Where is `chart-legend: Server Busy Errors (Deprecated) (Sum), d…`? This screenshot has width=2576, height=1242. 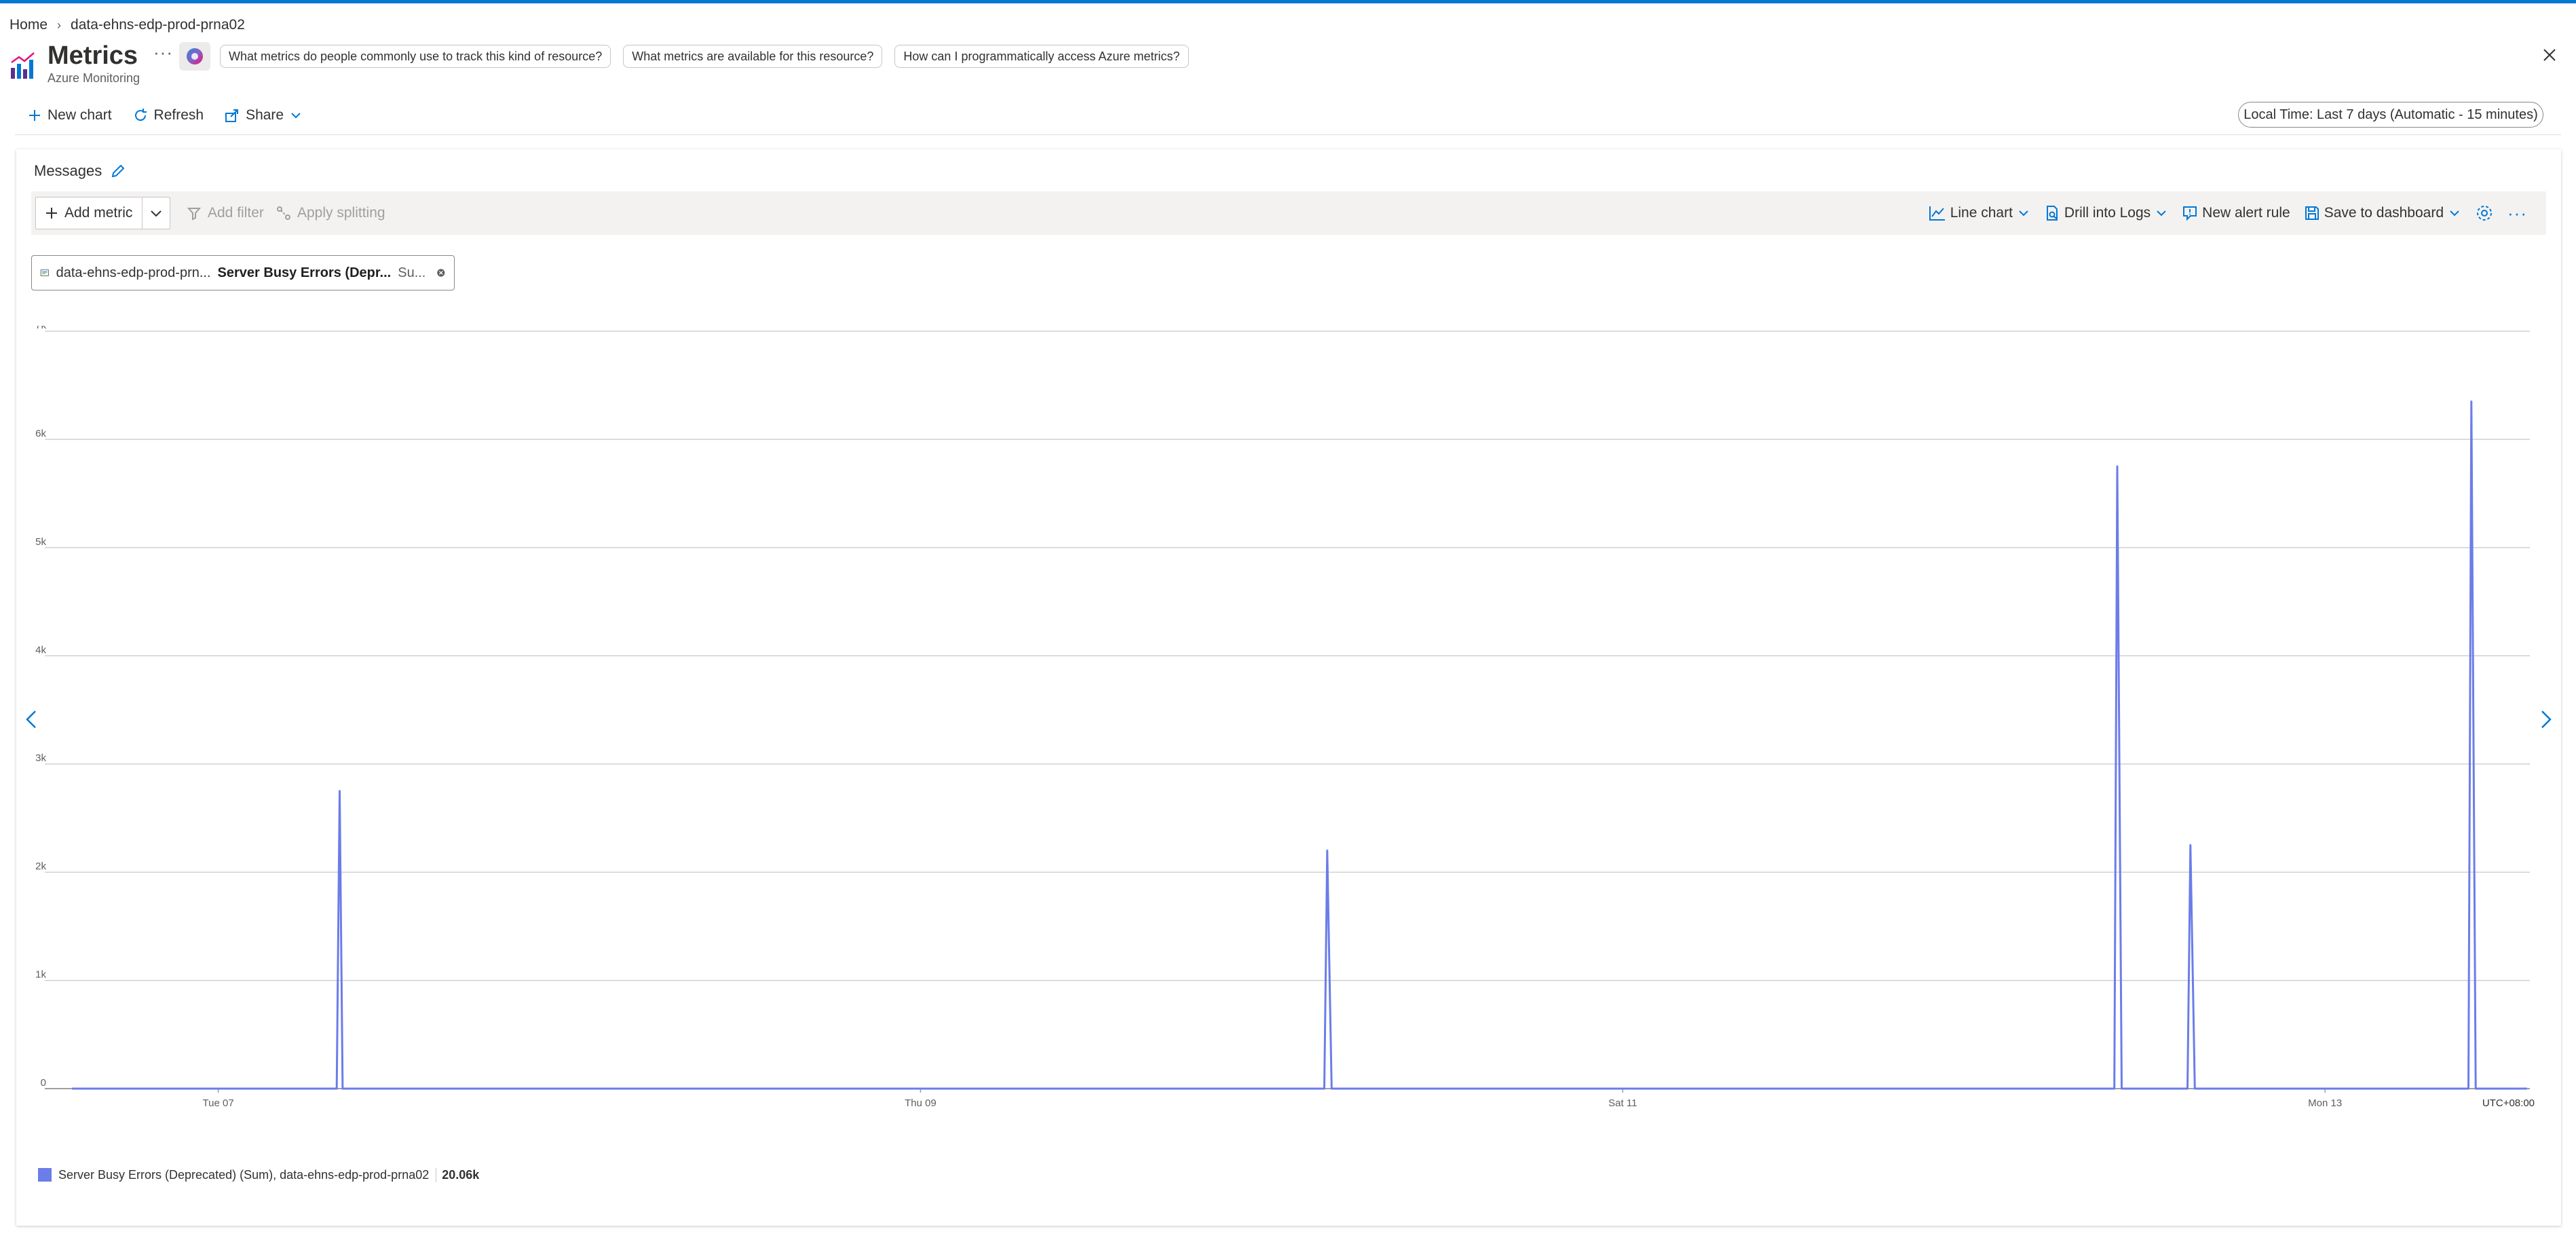 chart-legend: Server Busy Errors (Deprecated) (Sum), d… is located at coordinates (258, 1174).